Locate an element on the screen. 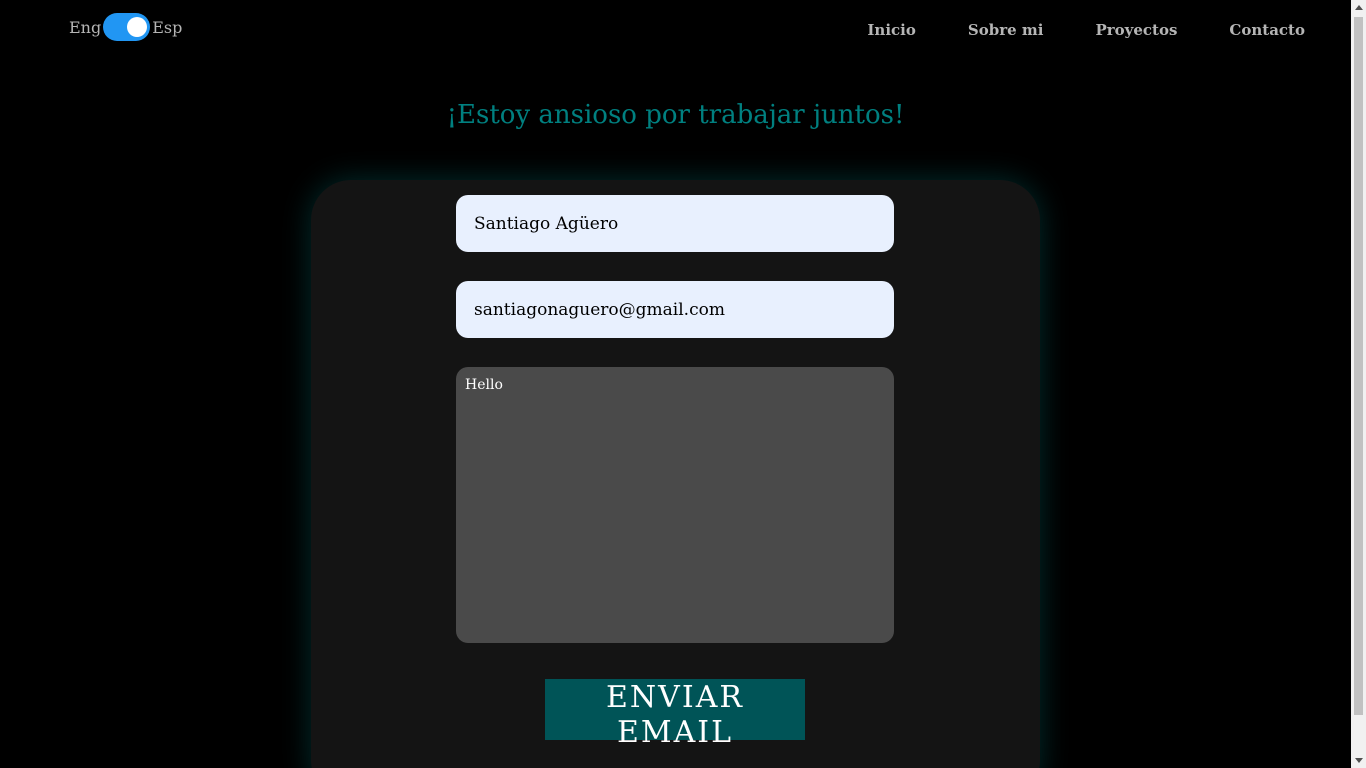 The image size is (1366, 768). switch-knob is located at coordinates (137, 27).